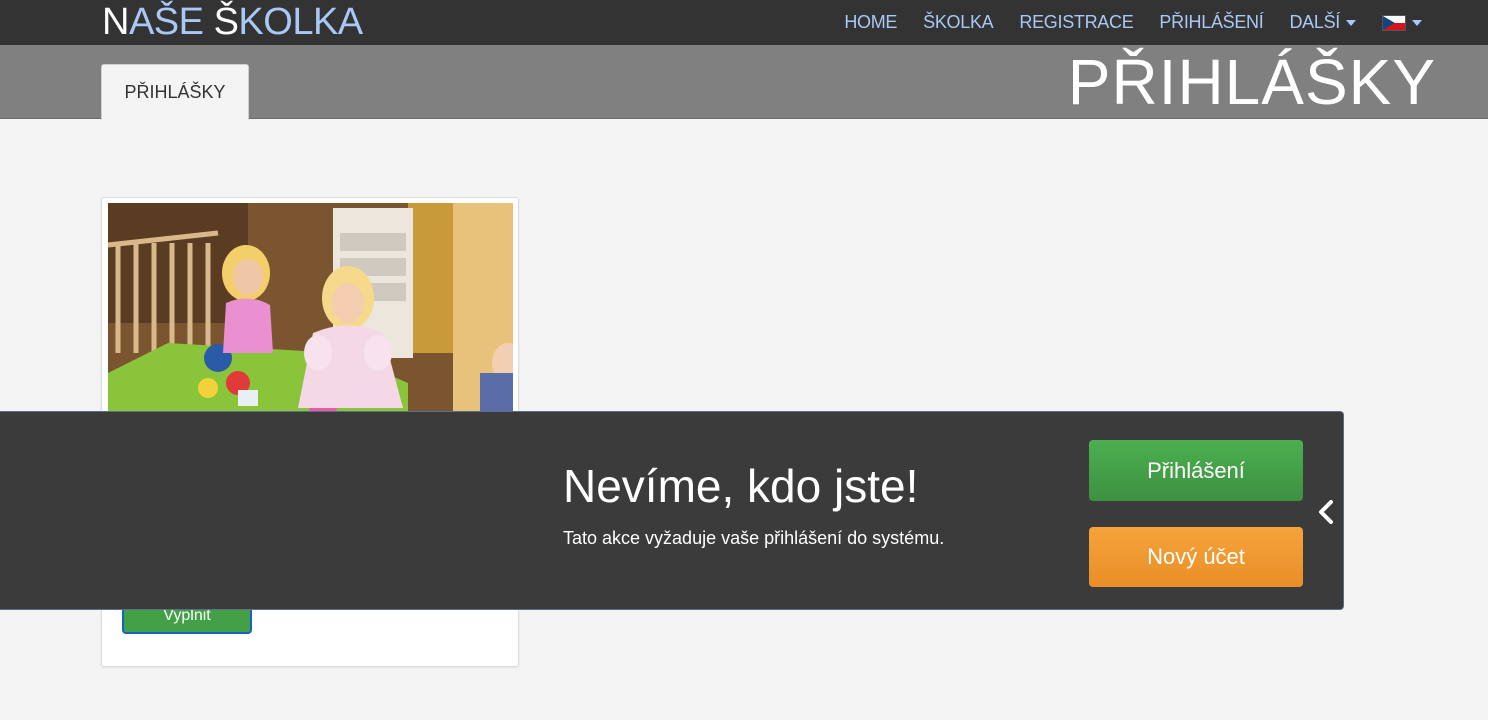 This screenshot has height=720, width=1488. I want to click on new-account-button: Nový účet, so click(1196, 557).